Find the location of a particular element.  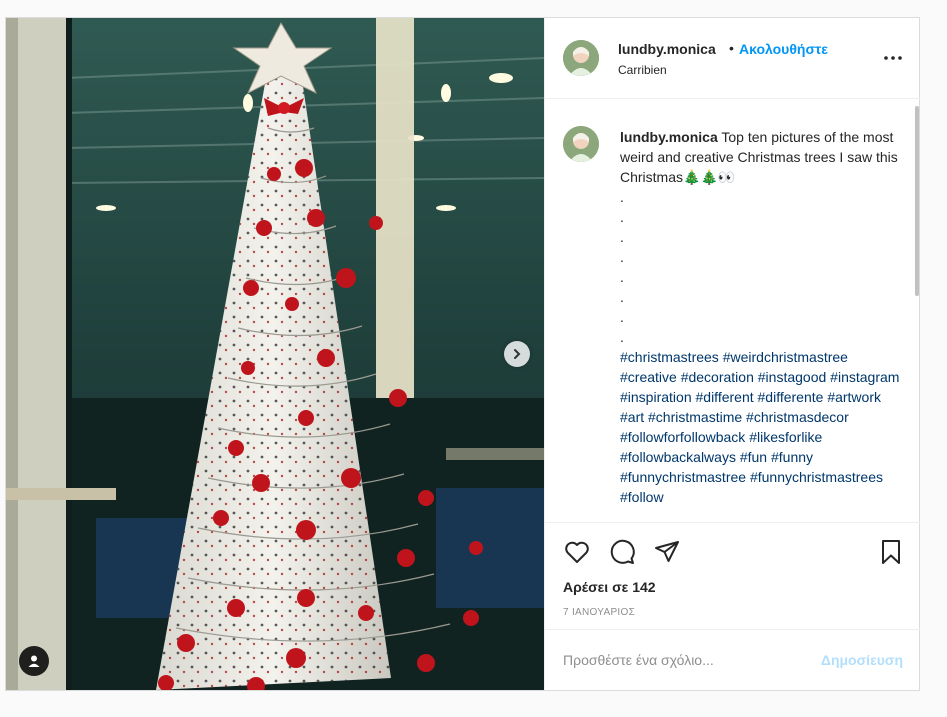

next-photo-button is located at coordinates (517, 354).